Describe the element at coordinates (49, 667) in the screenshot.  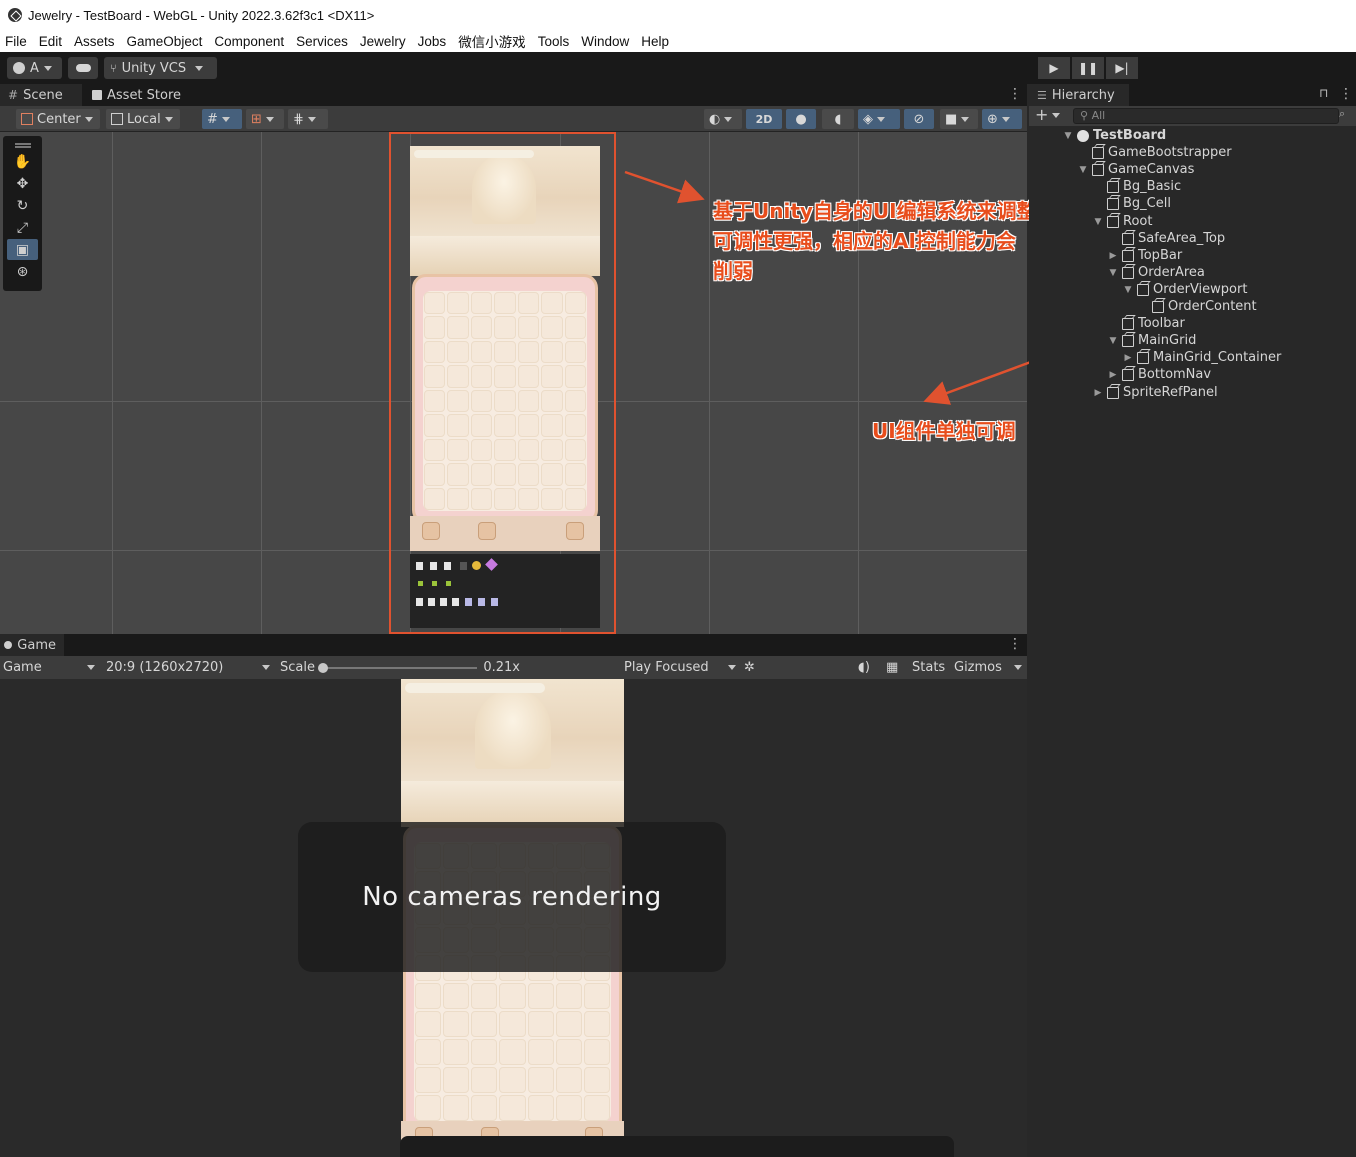
I see `display-dropdown: Game` at that location.